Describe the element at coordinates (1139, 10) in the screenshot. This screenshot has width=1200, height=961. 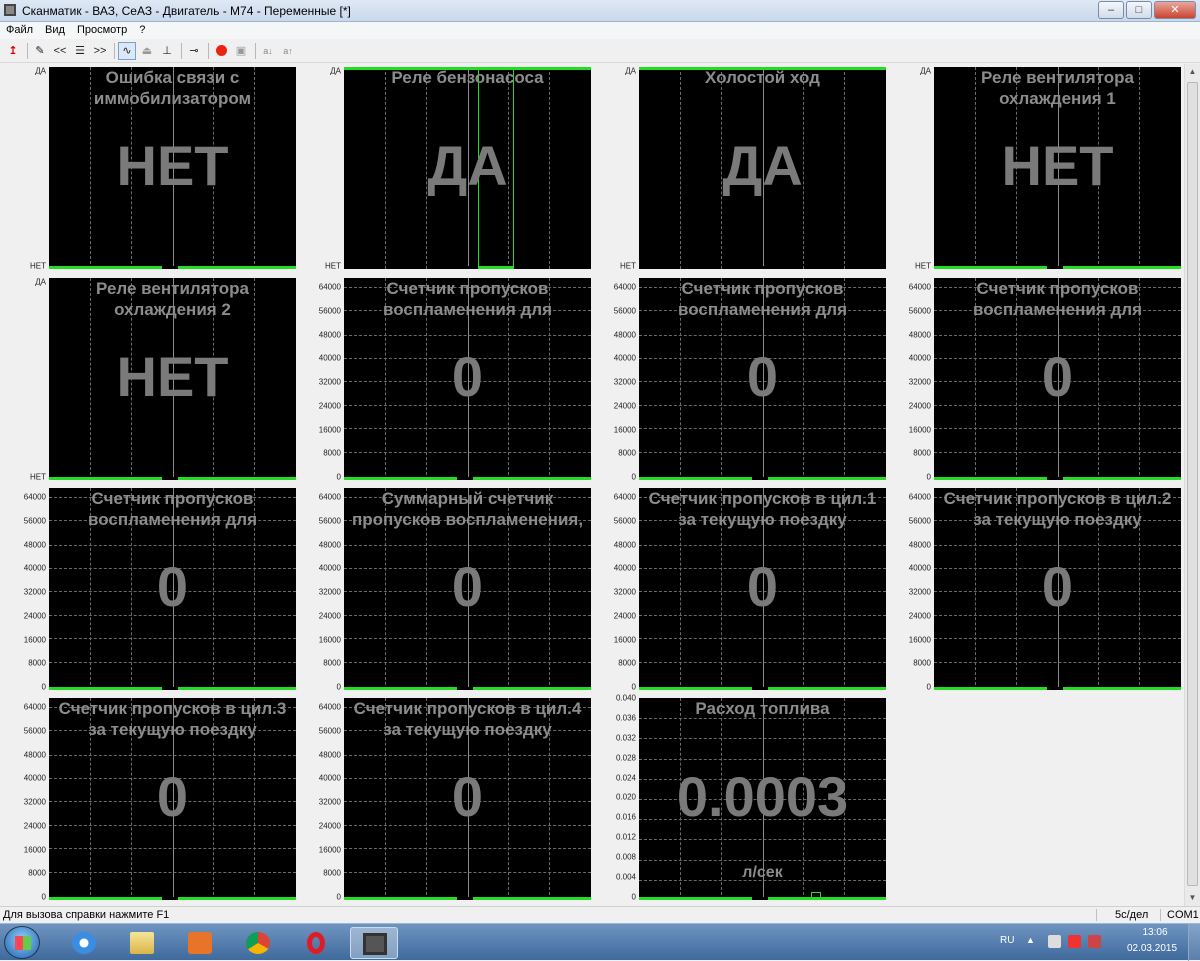
I see `maximize-button: □` at that location.